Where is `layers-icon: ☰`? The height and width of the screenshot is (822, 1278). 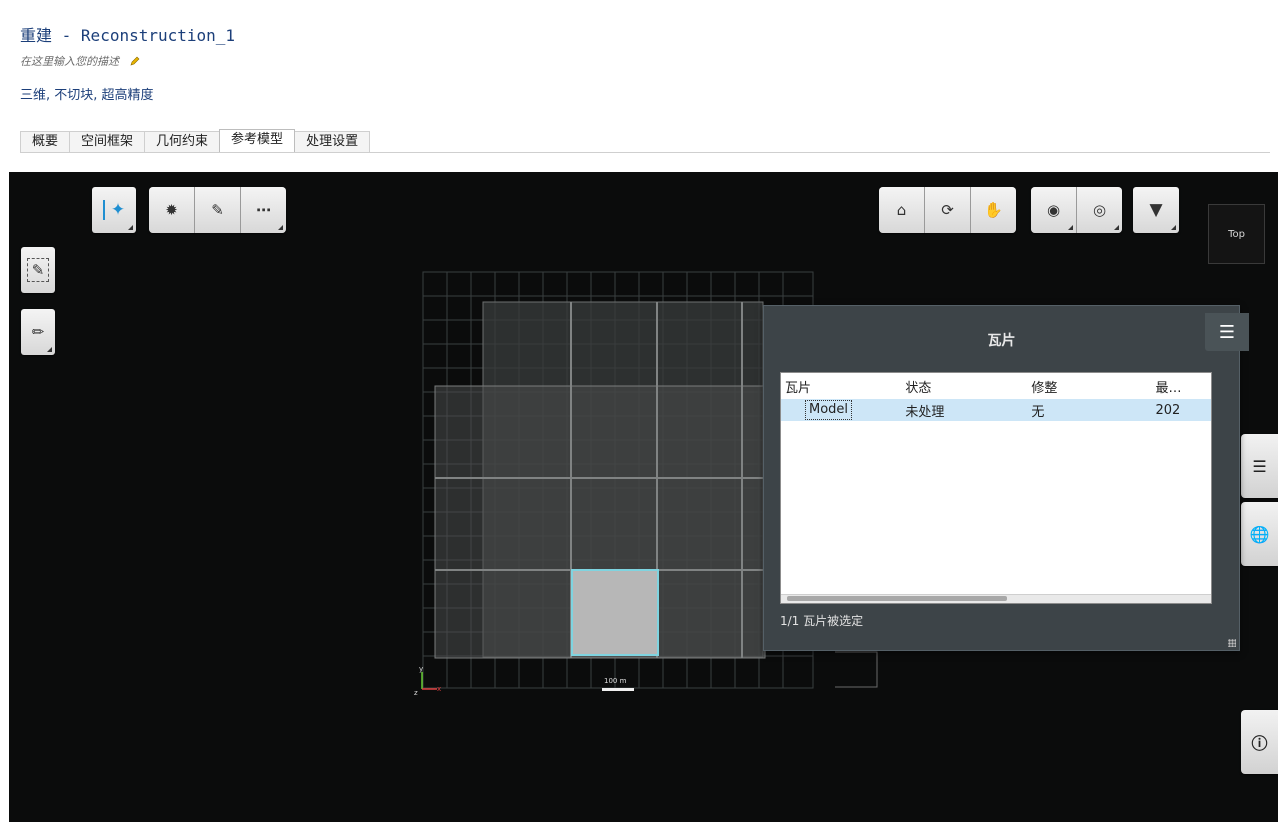 layers-icon: ☰ is located at coordinates (1259, 466).